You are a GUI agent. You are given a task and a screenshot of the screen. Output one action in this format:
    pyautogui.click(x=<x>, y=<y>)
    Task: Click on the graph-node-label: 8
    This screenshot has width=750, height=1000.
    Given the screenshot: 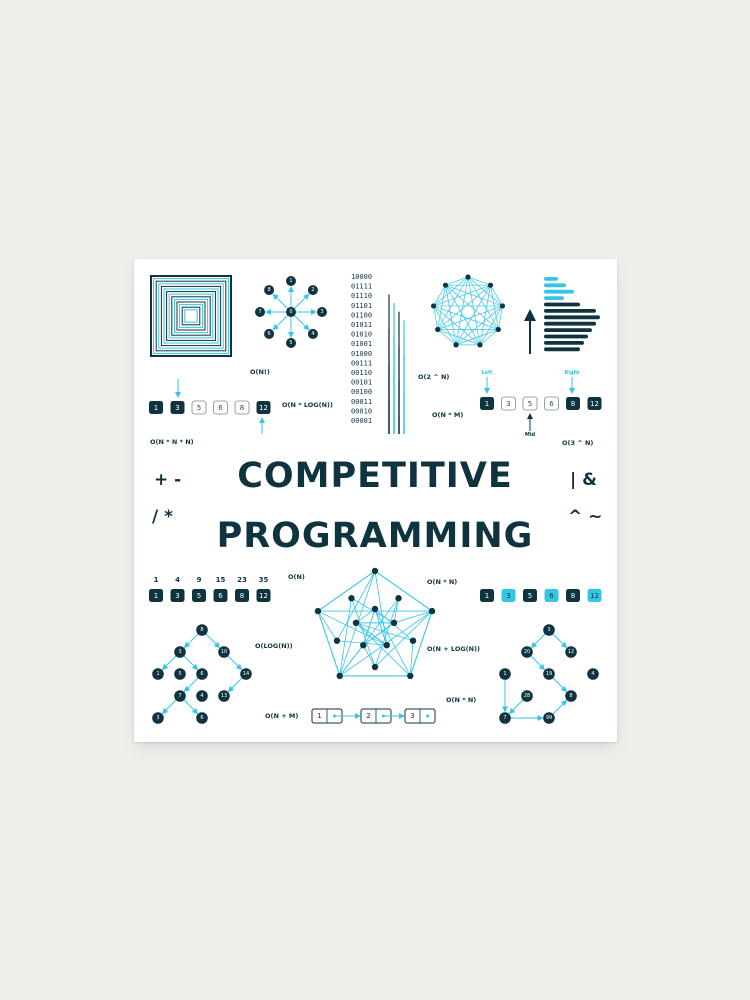 What is the action you would take?
    pyautogui.click(x=268, y=290)
    